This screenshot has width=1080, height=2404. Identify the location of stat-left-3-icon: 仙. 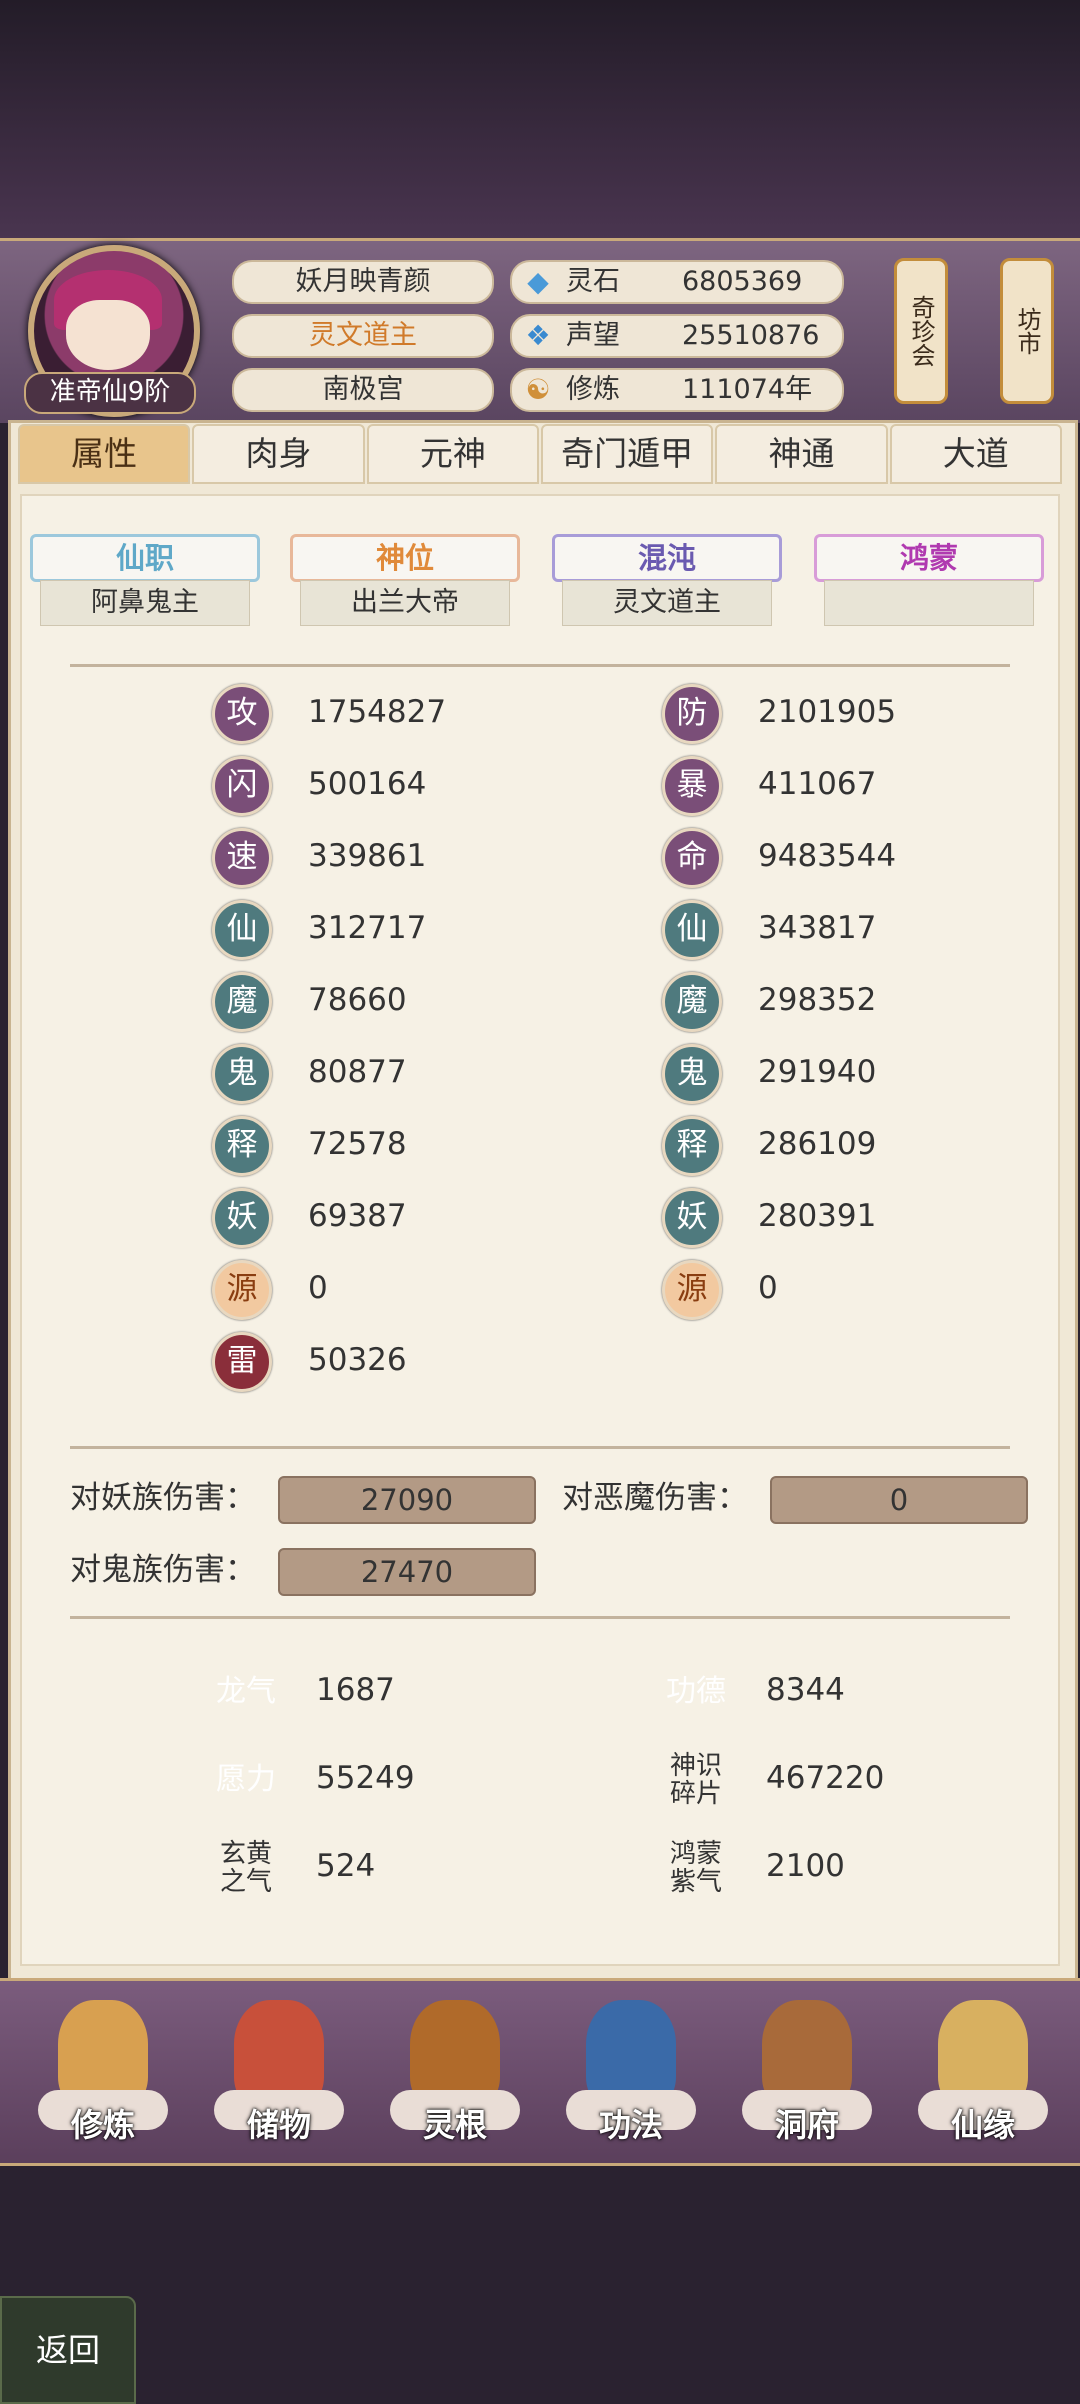
(242, 930).